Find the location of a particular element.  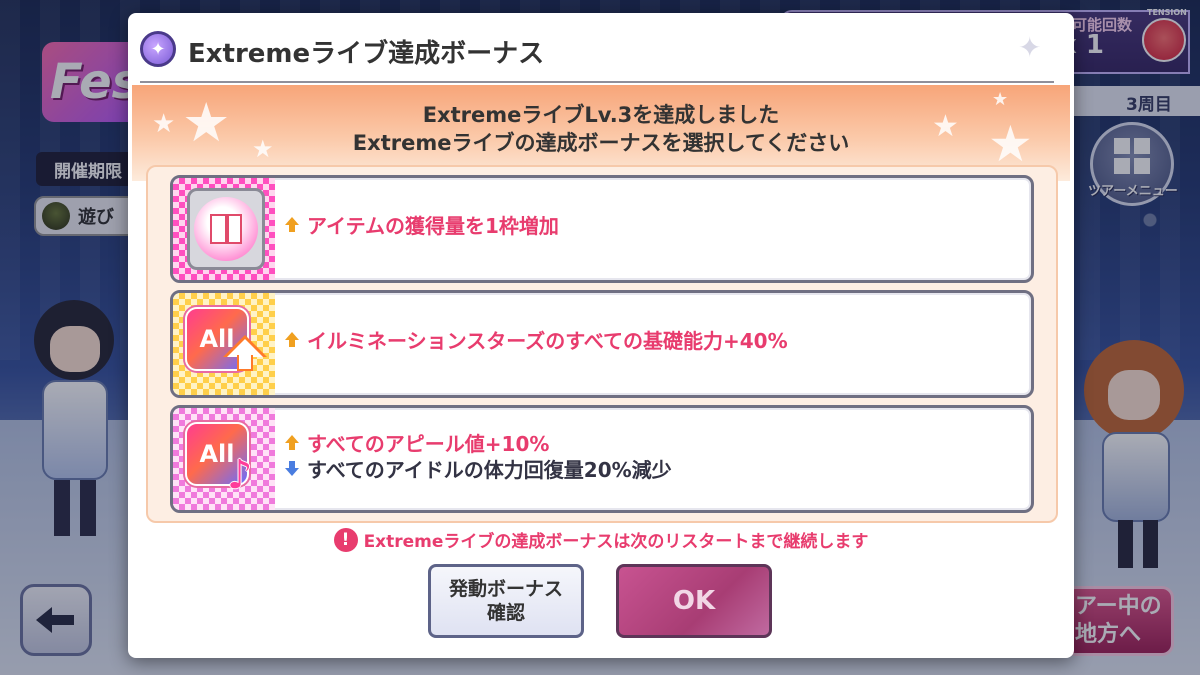

bonus-option-appeal: All ♪ すべてのアピール値+10% すべてのアイドルの体力回復量20%減少 is located at coordinates (602, 459).